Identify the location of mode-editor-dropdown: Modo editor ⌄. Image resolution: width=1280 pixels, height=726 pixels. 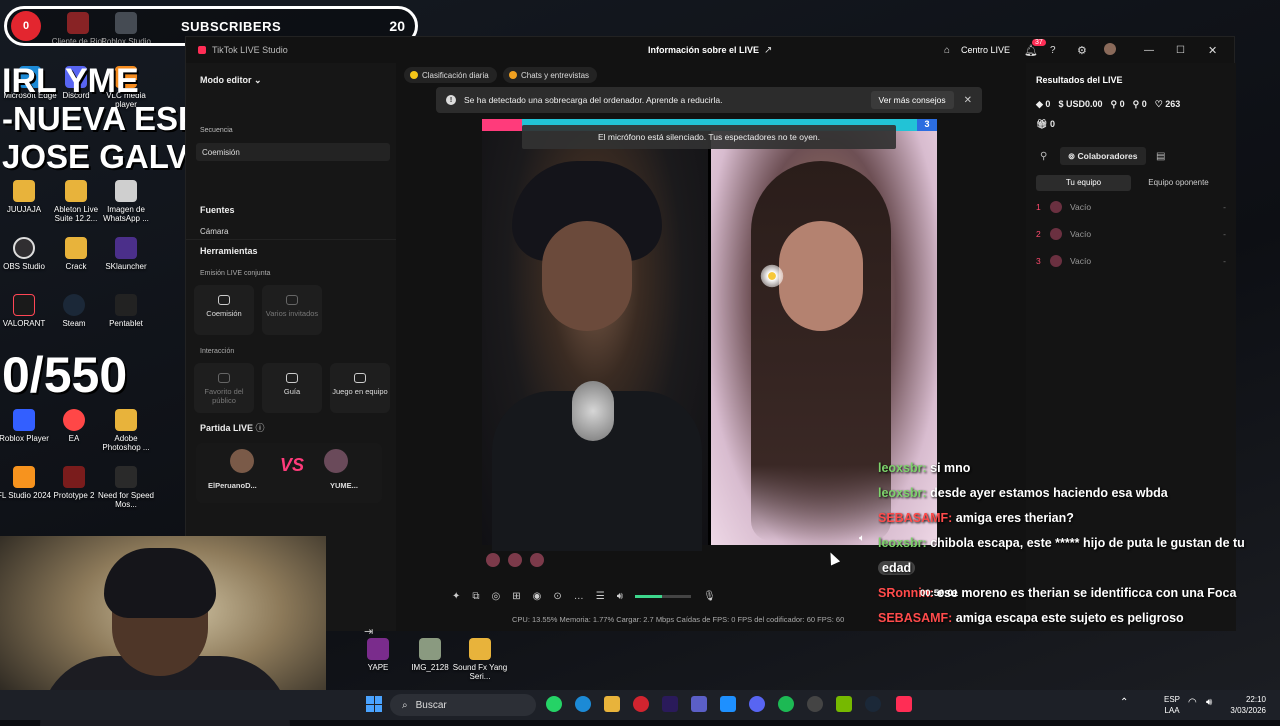
(231, 80).